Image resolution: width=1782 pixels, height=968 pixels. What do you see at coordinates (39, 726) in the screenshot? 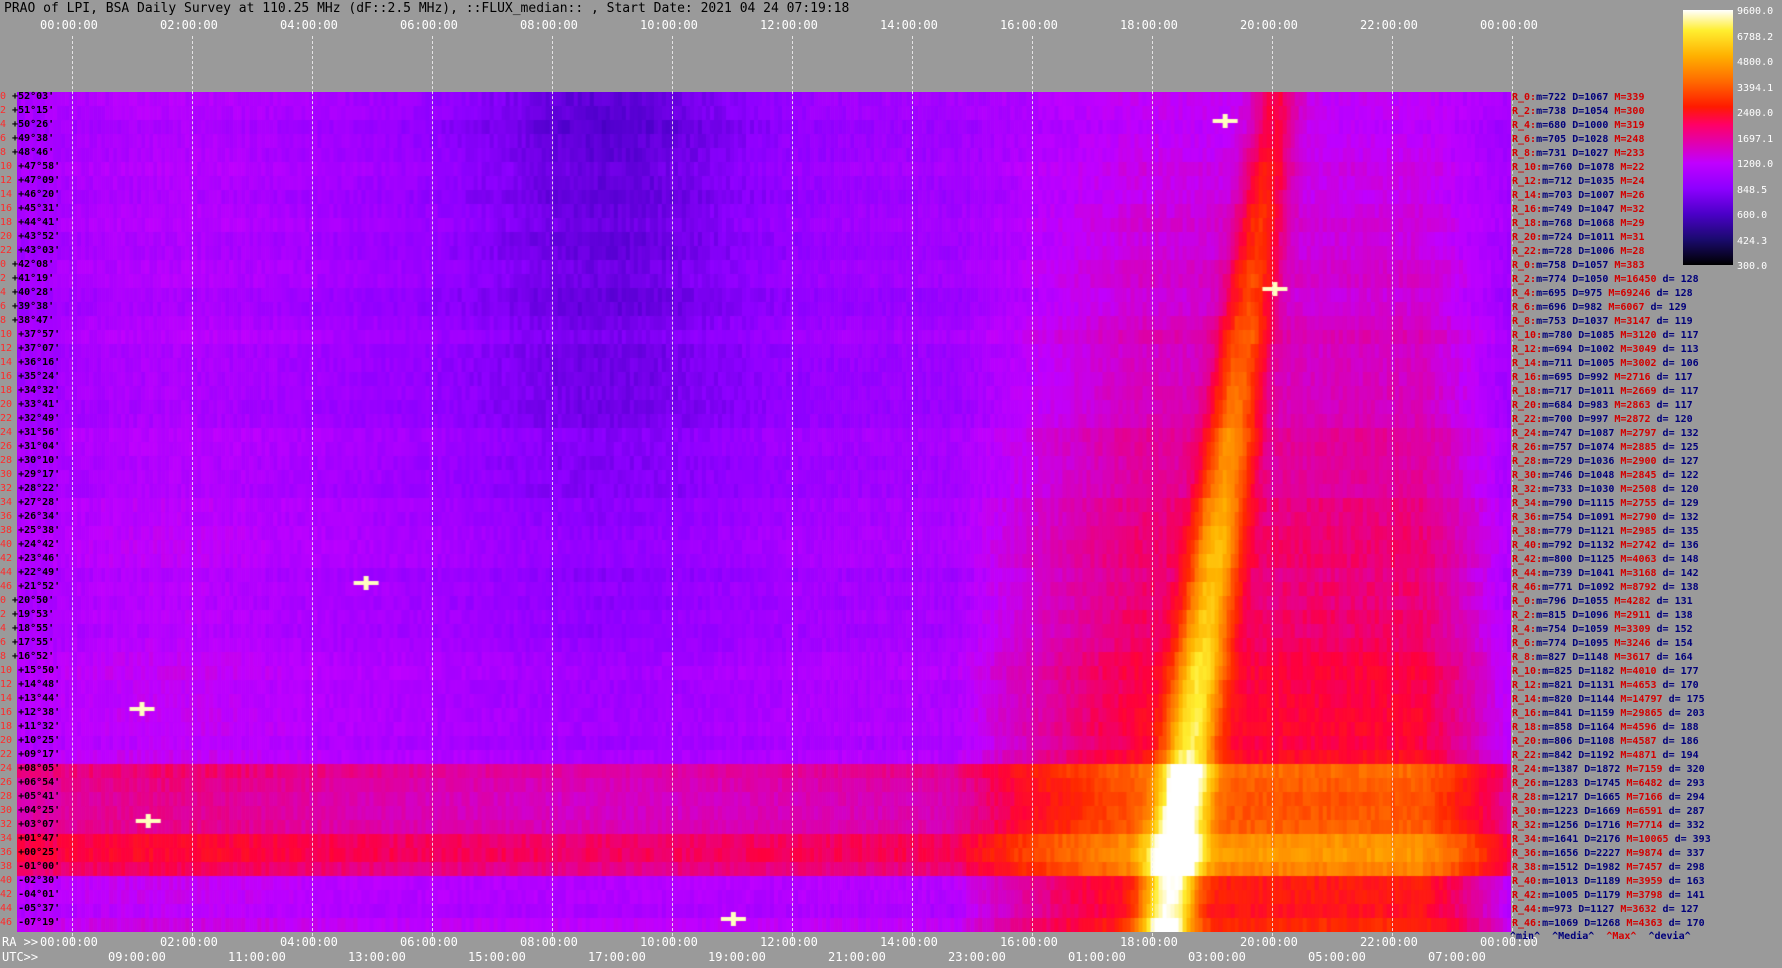
I see `declination-value: +11°32'` at bounding box center [39, 726].